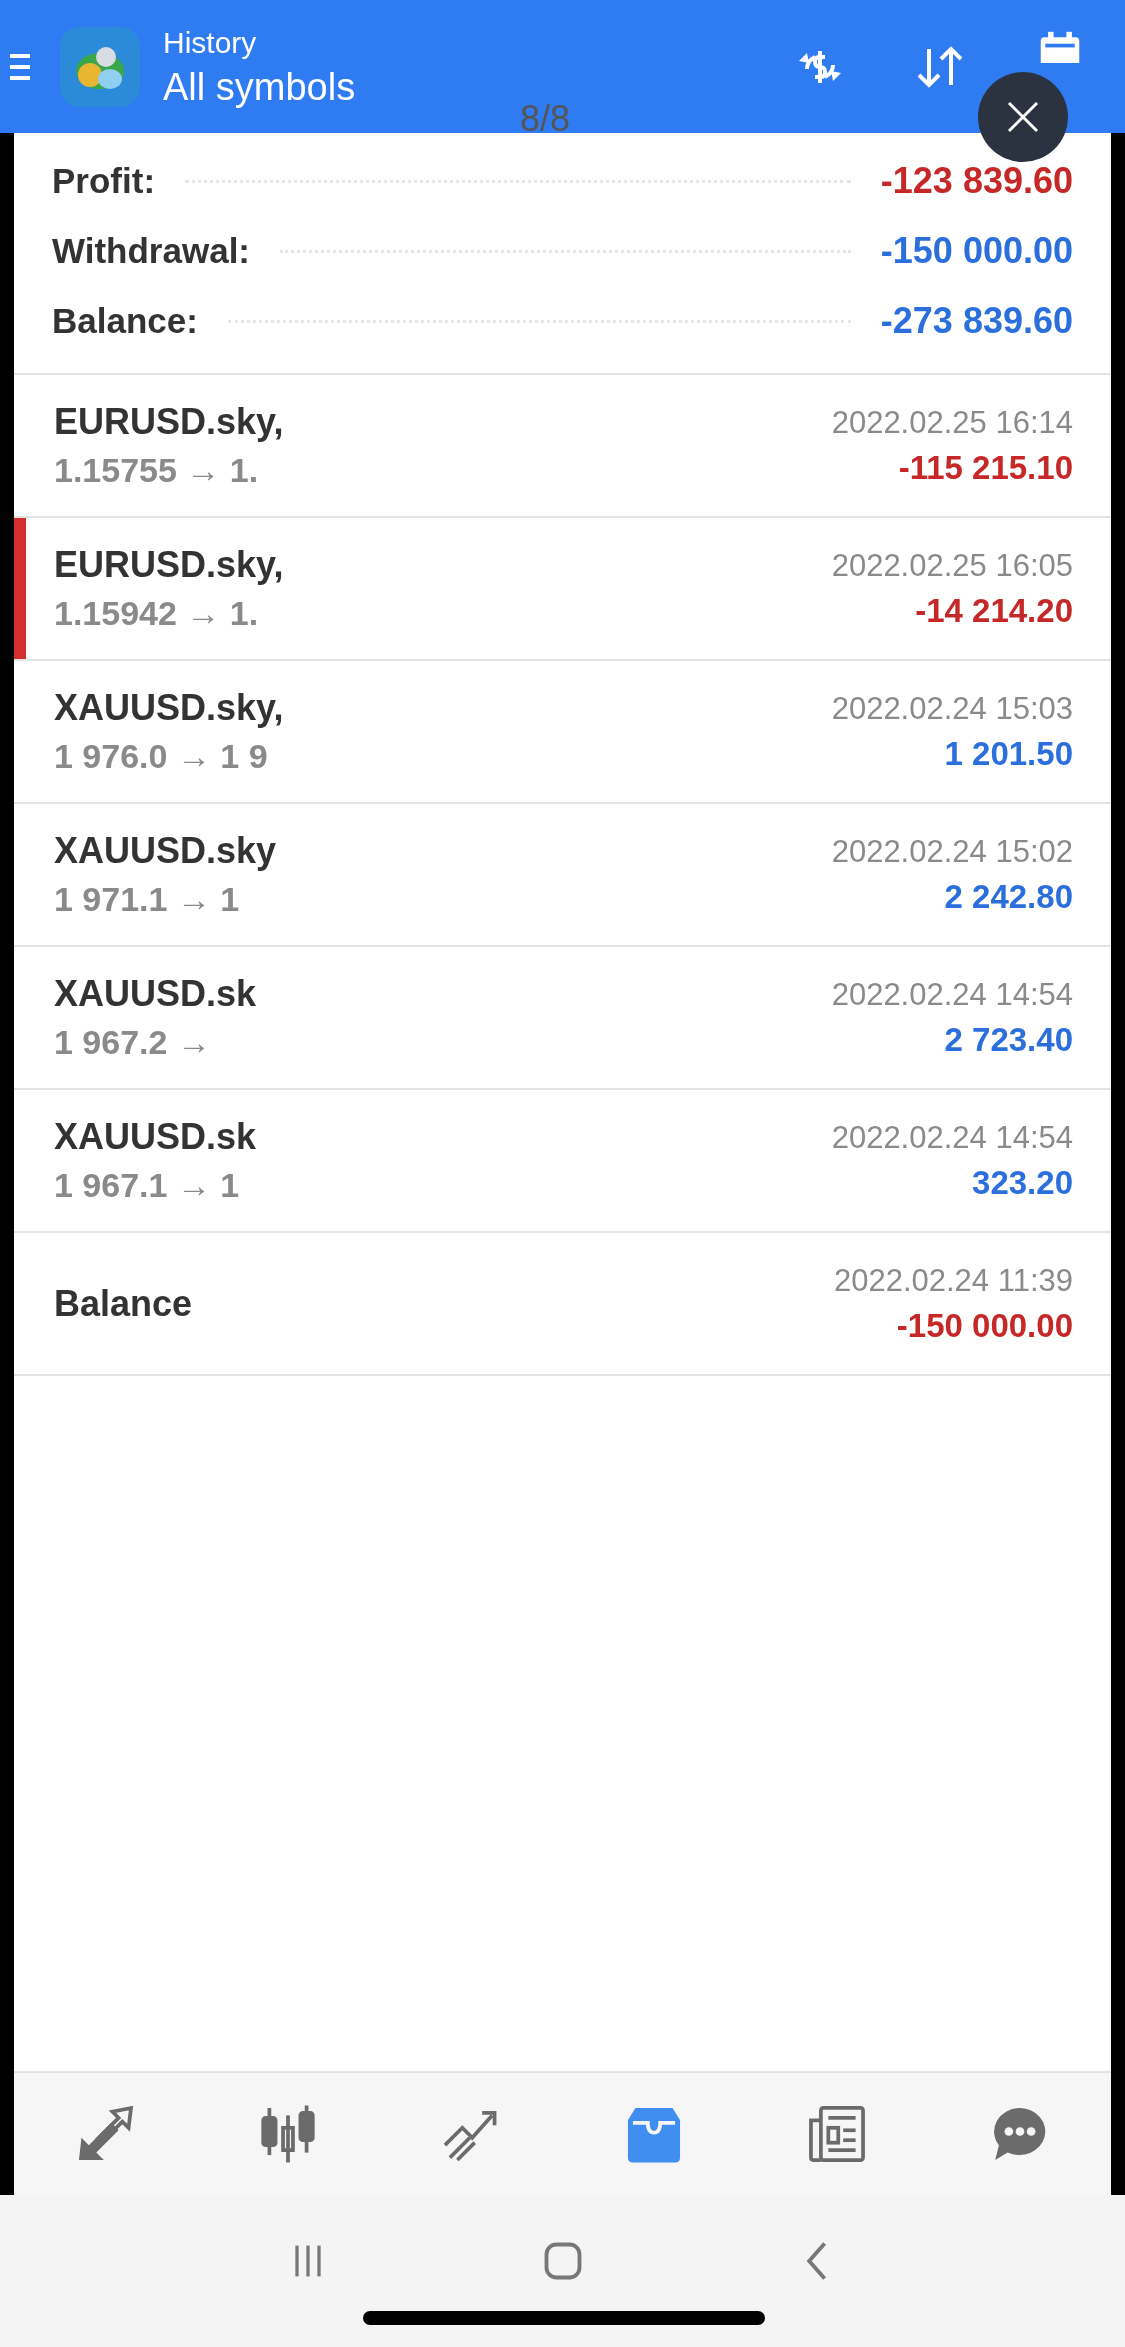 The width and height of the screenshot is (1125, 2347). I want to click on image-counter: 8/8, so click(545, 119).